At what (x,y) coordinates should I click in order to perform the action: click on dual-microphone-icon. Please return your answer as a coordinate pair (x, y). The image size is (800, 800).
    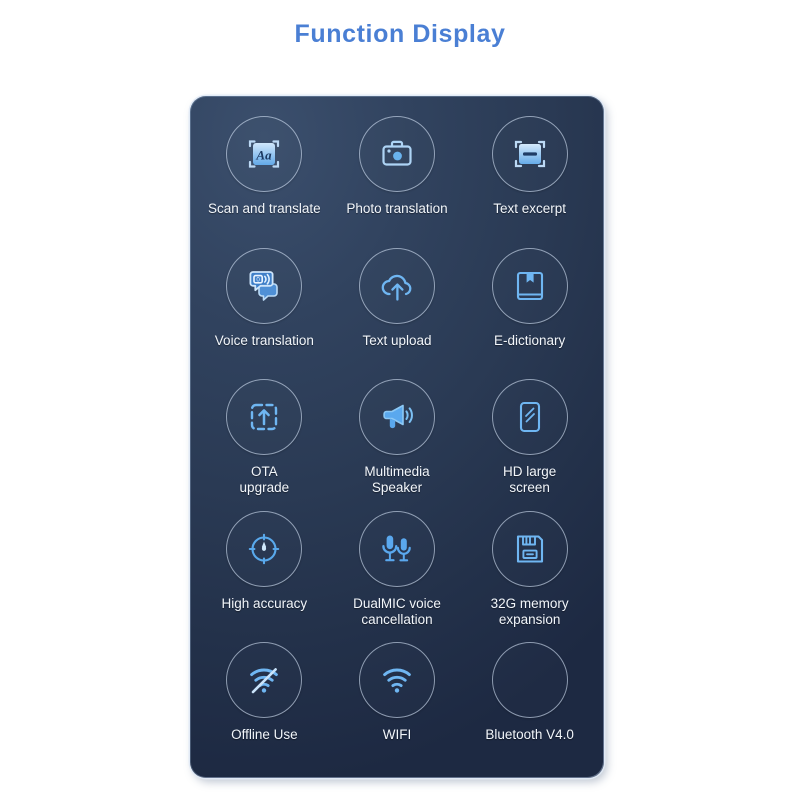
    Looking at the image, I should click on (396, 548).